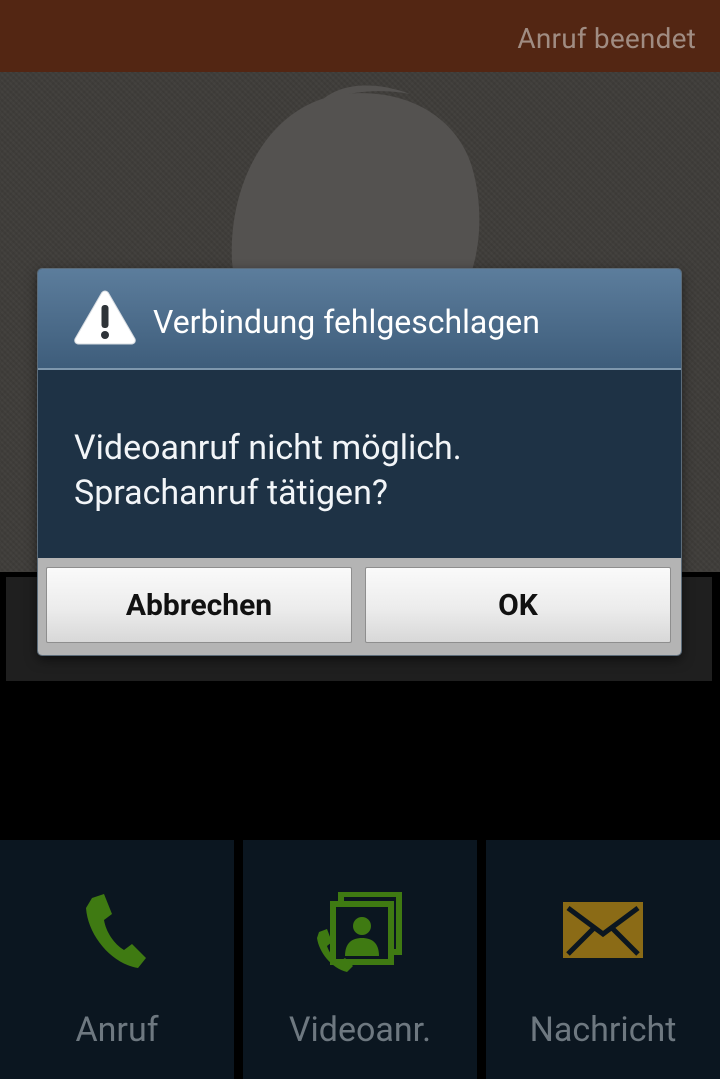 This screenshot has height=1079, width=720. I want to click on dialog-message-line-1: Videoanruf nicht möglich., so click(268, 448).